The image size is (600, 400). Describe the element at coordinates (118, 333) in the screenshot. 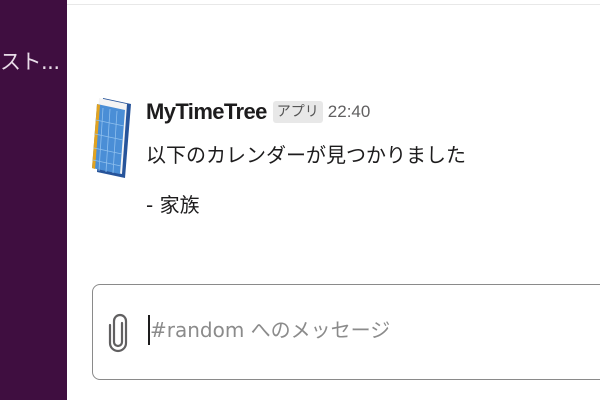

I see `paperclip-icon` at that location.